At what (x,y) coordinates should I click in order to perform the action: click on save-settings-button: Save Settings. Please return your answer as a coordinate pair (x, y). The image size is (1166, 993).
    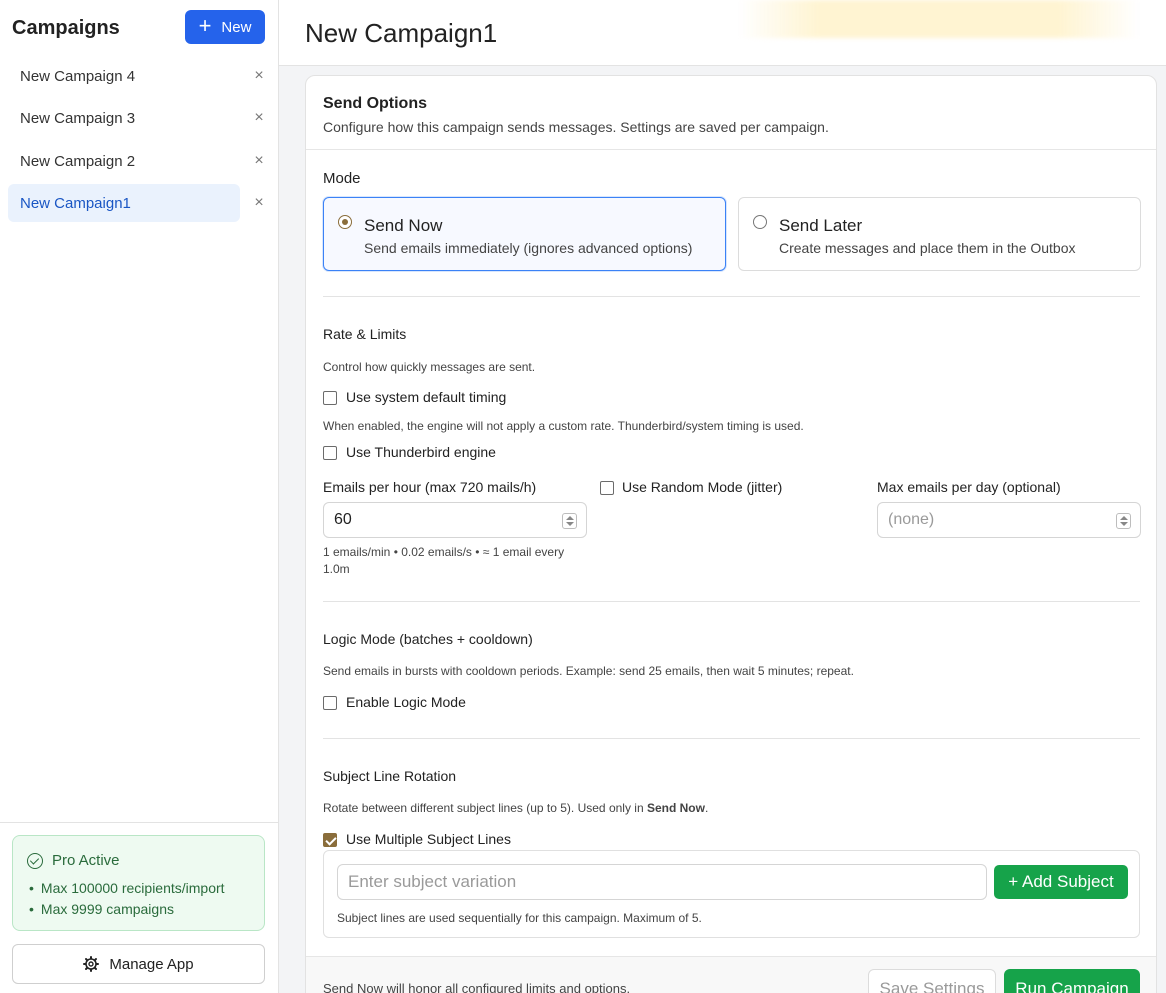
    Looking at the image, I should click on (932, 981).